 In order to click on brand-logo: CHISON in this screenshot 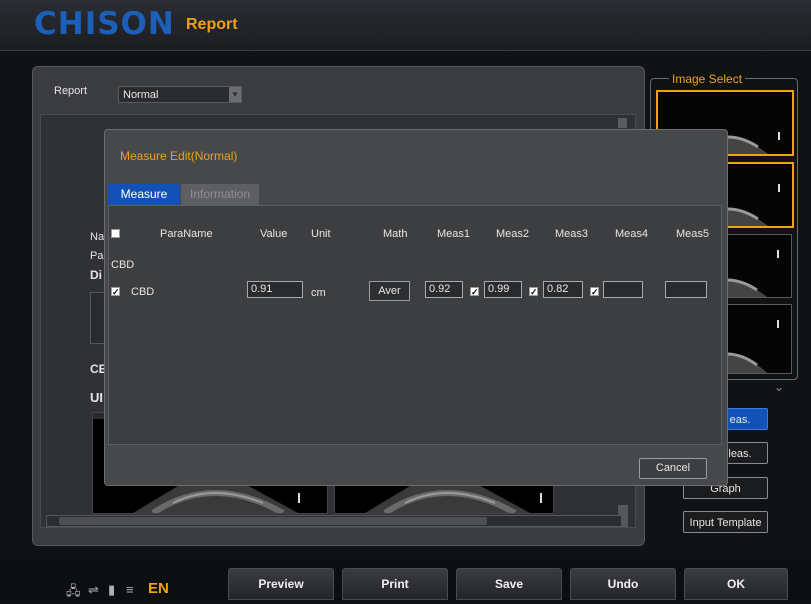, I will do `click(104, 24)`.